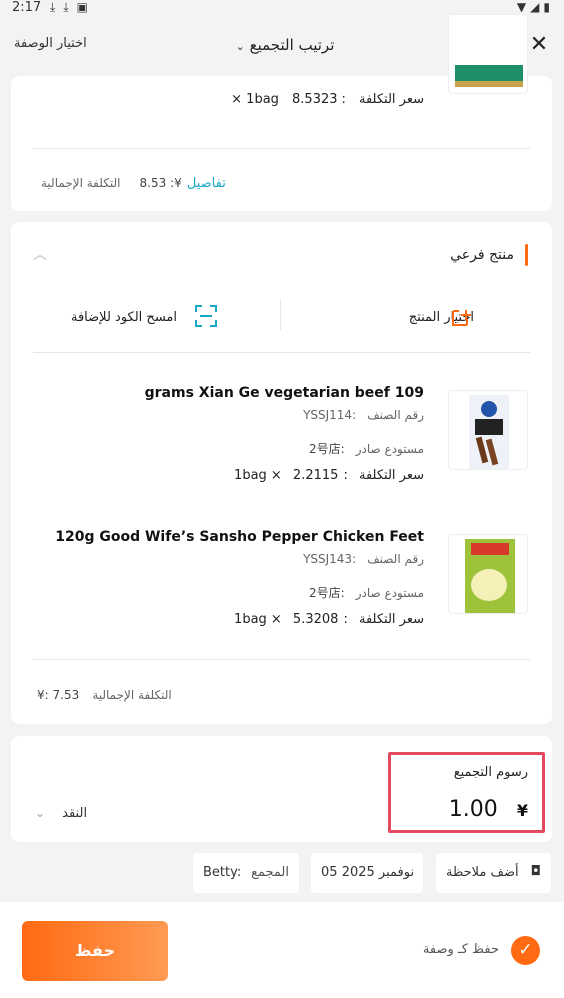 This screenshot has width=564, height=998. I want to click on fee-currency: ¥, so click(522, 810).